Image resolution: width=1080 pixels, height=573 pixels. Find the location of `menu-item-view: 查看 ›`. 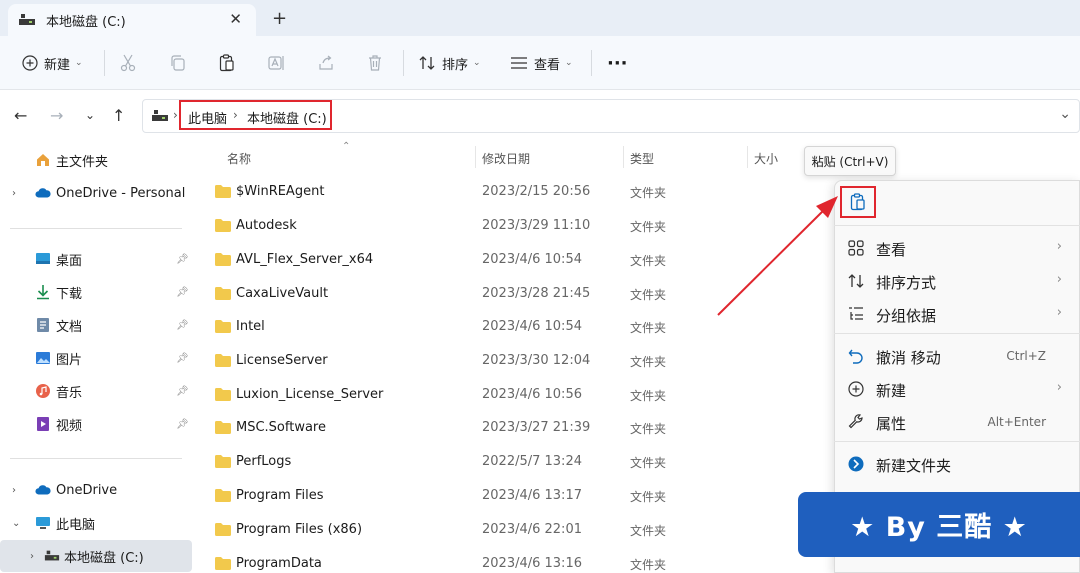

menu-item-view: 查看 › is located at coordinates (957, 248).